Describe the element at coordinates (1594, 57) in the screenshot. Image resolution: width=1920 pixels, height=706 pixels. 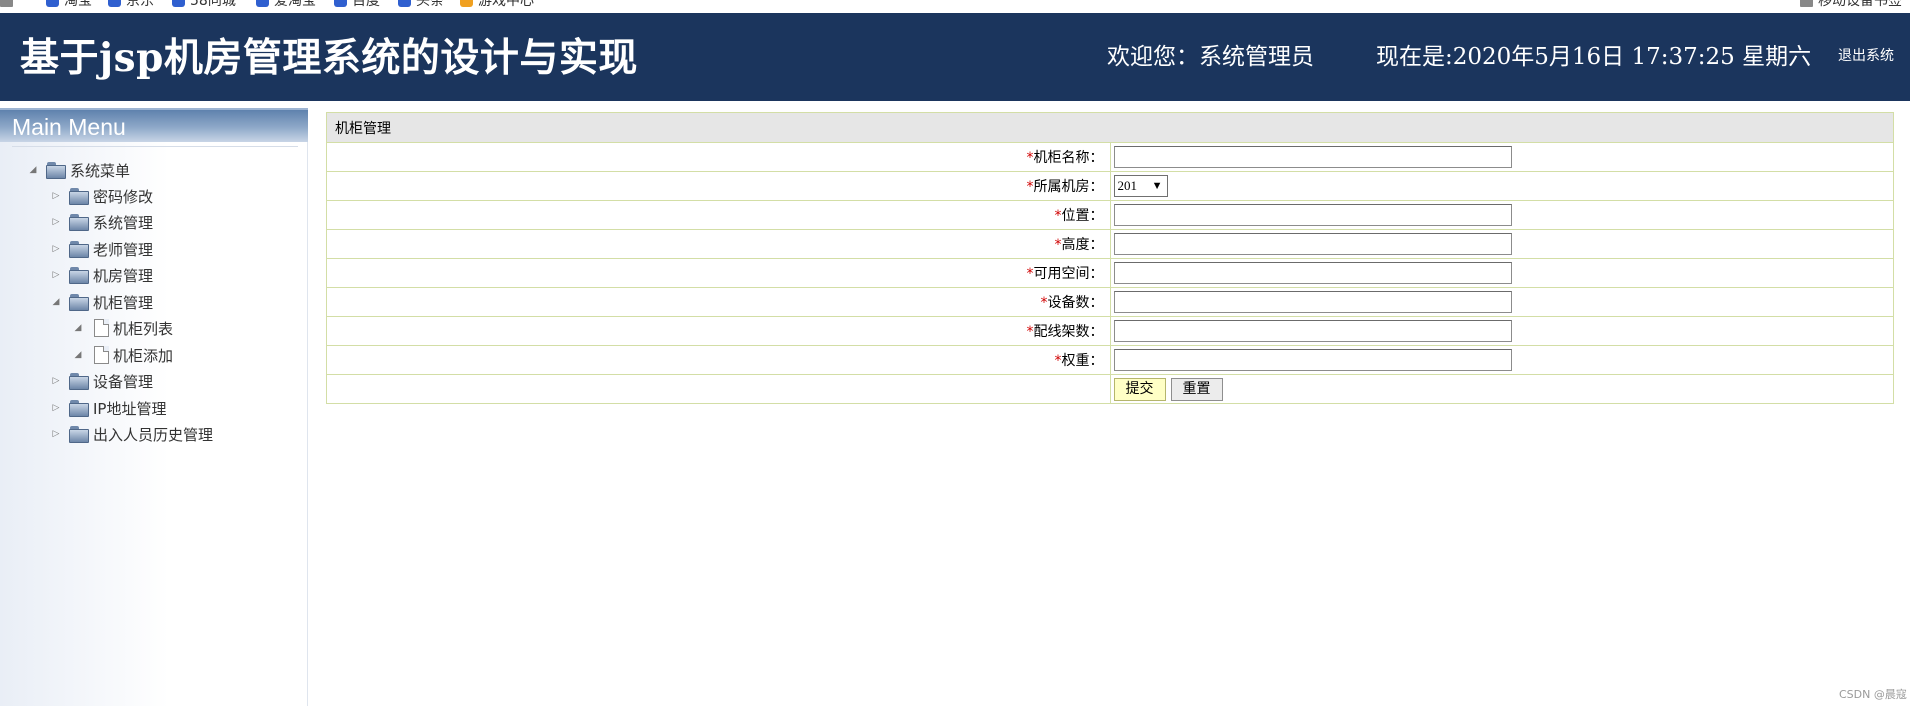
I see `current-time: 现在是:2020年5月16日 17:37:25 星期六` at that location.